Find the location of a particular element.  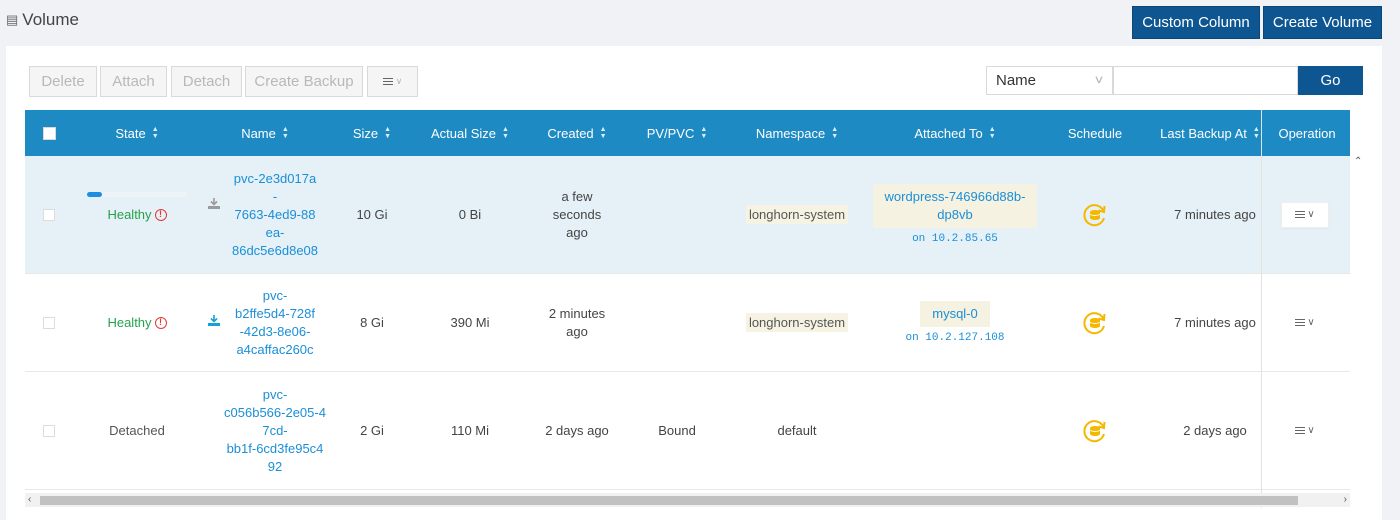

delete-button: Delete is located at coordinates (63, 81).